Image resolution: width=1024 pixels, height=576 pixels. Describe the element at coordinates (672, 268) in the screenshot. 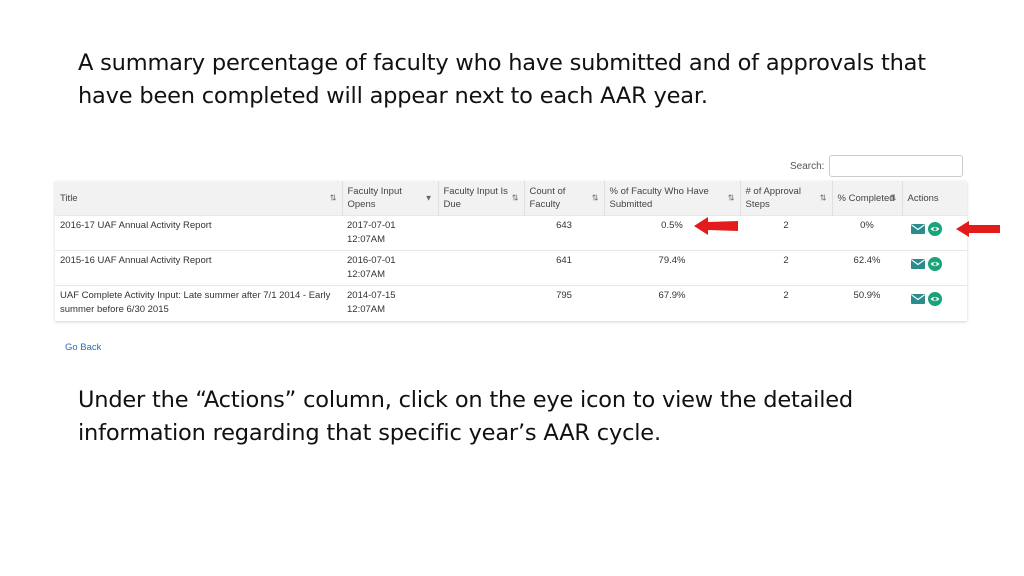

I see `row-pct-submitted: 79.4%` at that location.